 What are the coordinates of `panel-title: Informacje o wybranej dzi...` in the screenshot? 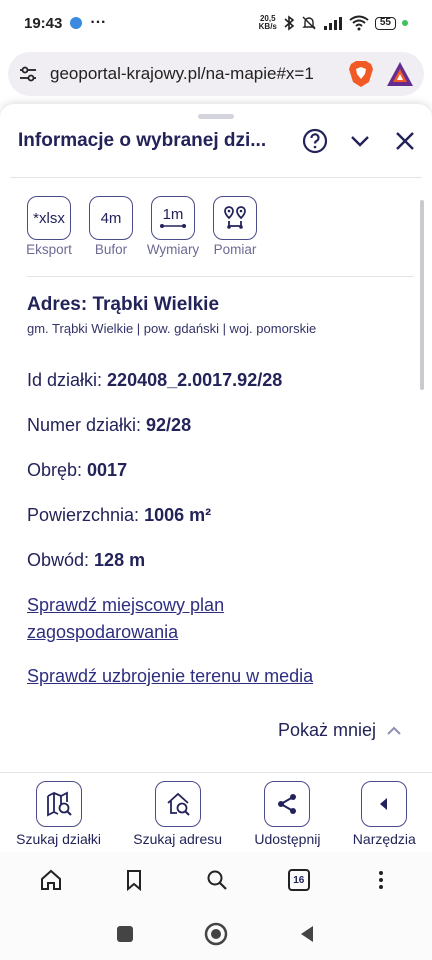 It's located at (142, 140).